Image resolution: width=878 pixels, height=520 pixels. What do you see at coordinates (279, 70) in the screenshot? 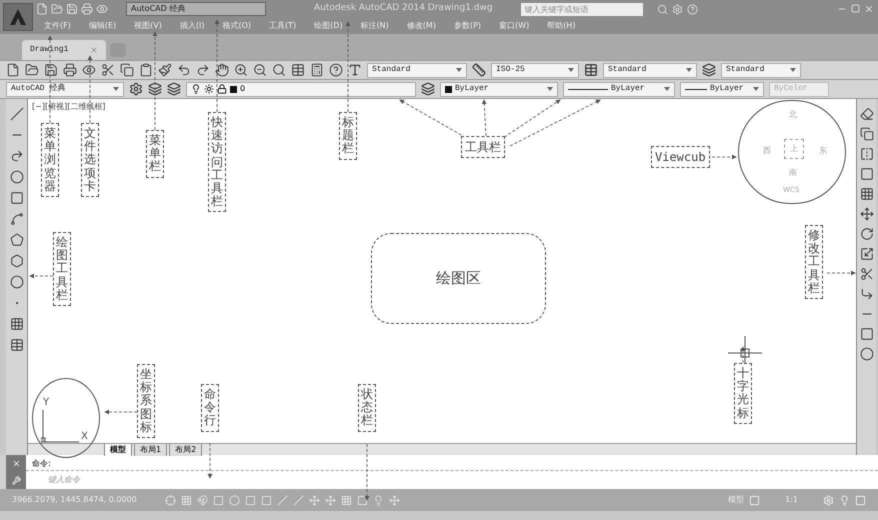
I see `magnifier-icon` at bounding box center [279, 70].